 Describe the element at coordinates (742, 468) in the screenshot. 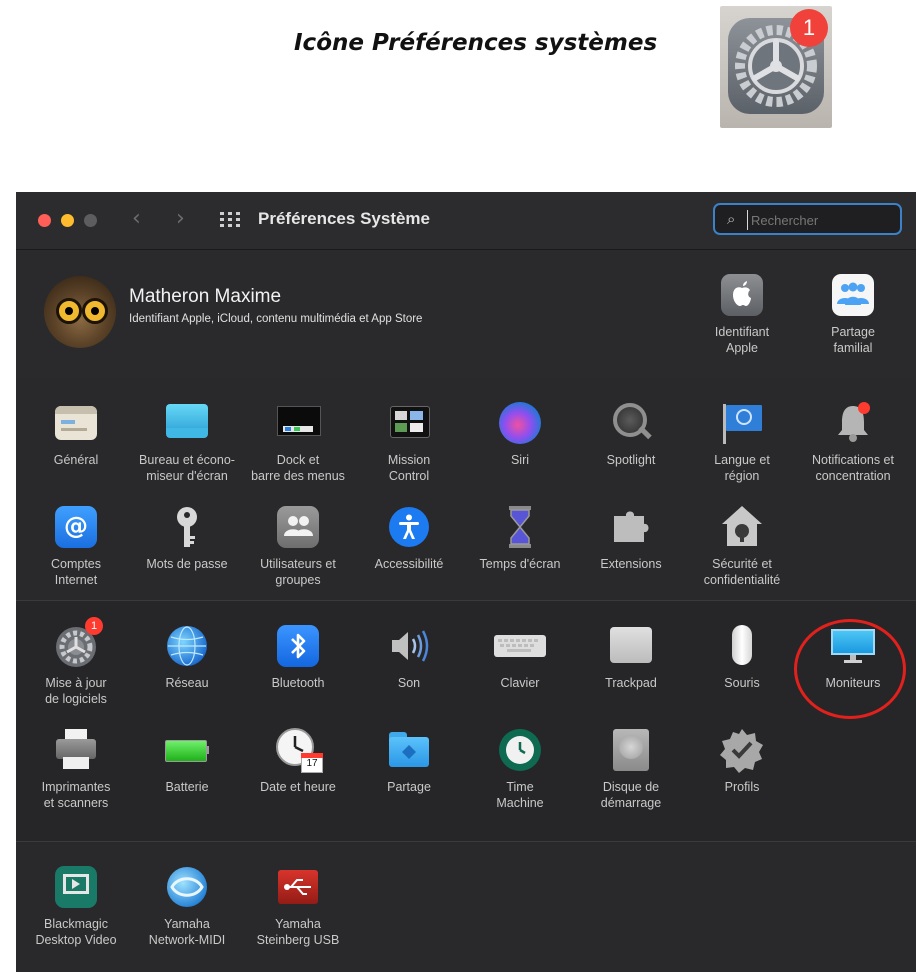

I see `pane-label: Langue et région` at that location.